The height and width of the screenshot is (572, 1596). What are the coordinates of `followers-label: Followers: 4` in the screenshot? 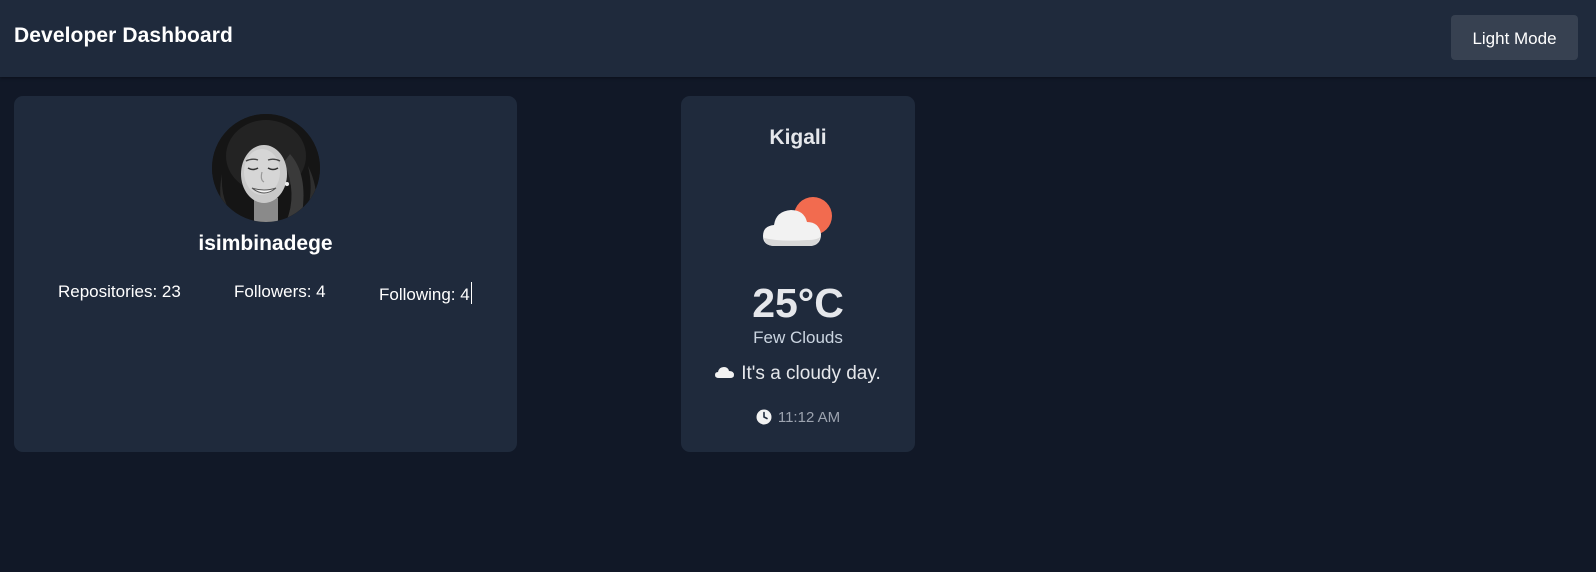 It's located at (280, 291).